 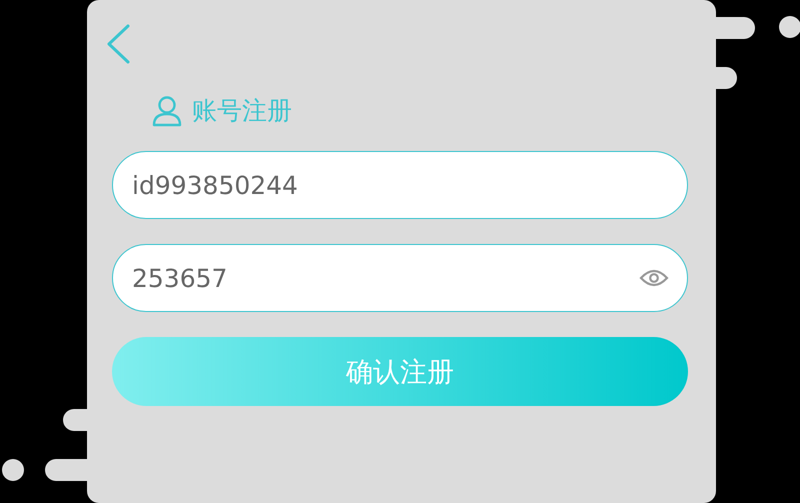 What do you see at coordinates (242, 111) in the screenshot?
I see `page-title: 账号注册` at bounding box center [242, 111].